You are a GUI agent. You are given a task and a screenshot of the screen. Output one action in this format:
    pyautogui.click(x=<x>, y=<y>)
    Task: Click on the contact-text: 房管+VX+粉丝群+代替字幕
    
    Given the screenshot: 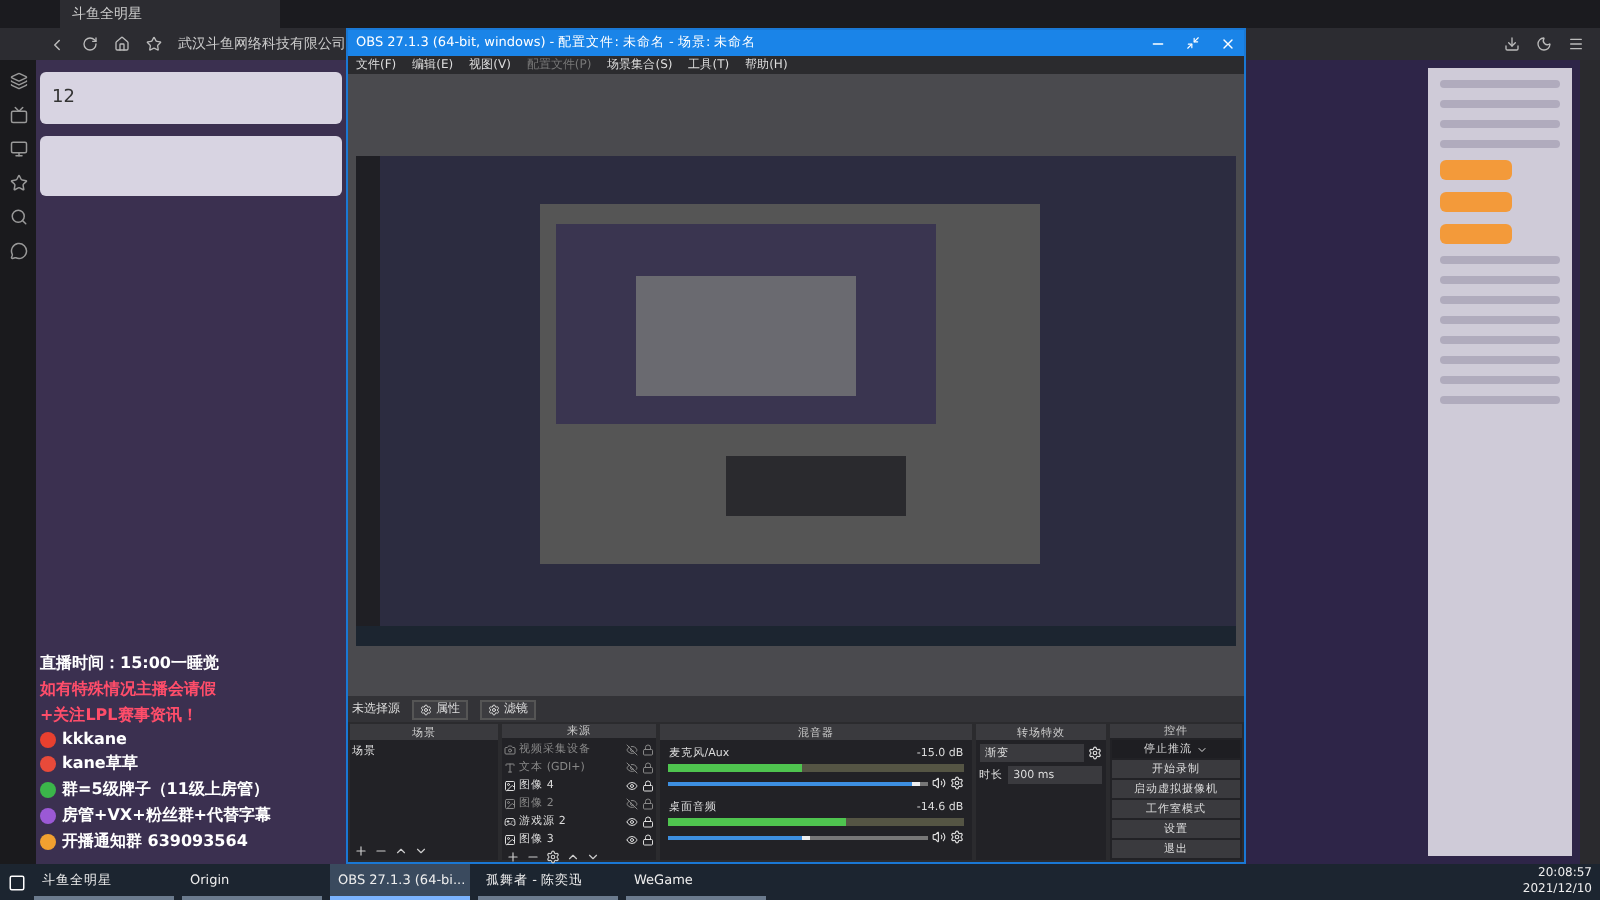 What is the action you would take?
    pyautogui.click(x=166, y=815)
    